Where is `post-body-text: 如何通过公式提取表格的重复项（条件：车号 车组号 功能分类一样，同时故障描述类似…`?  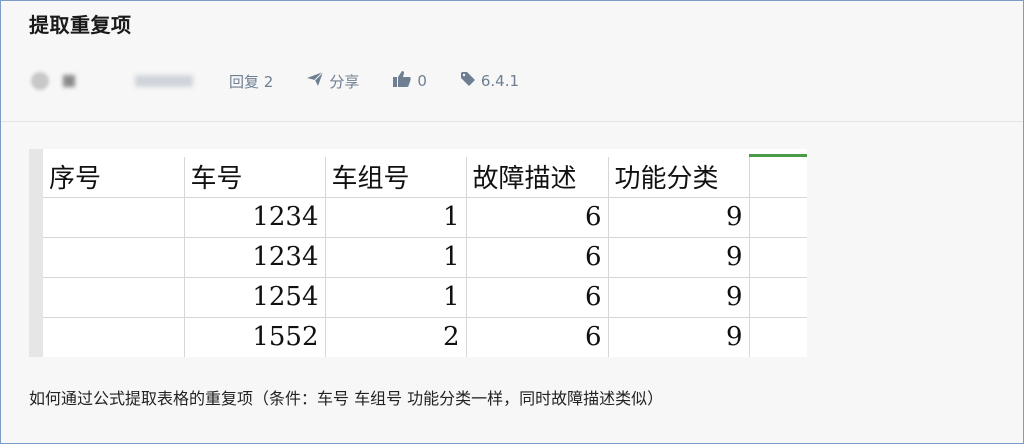
post-body-text: 如何通过公式提取表格的重复项（条件：车号 车组号 功能分类一样，同时故障描述类似… is located at coordinates (346, 398).